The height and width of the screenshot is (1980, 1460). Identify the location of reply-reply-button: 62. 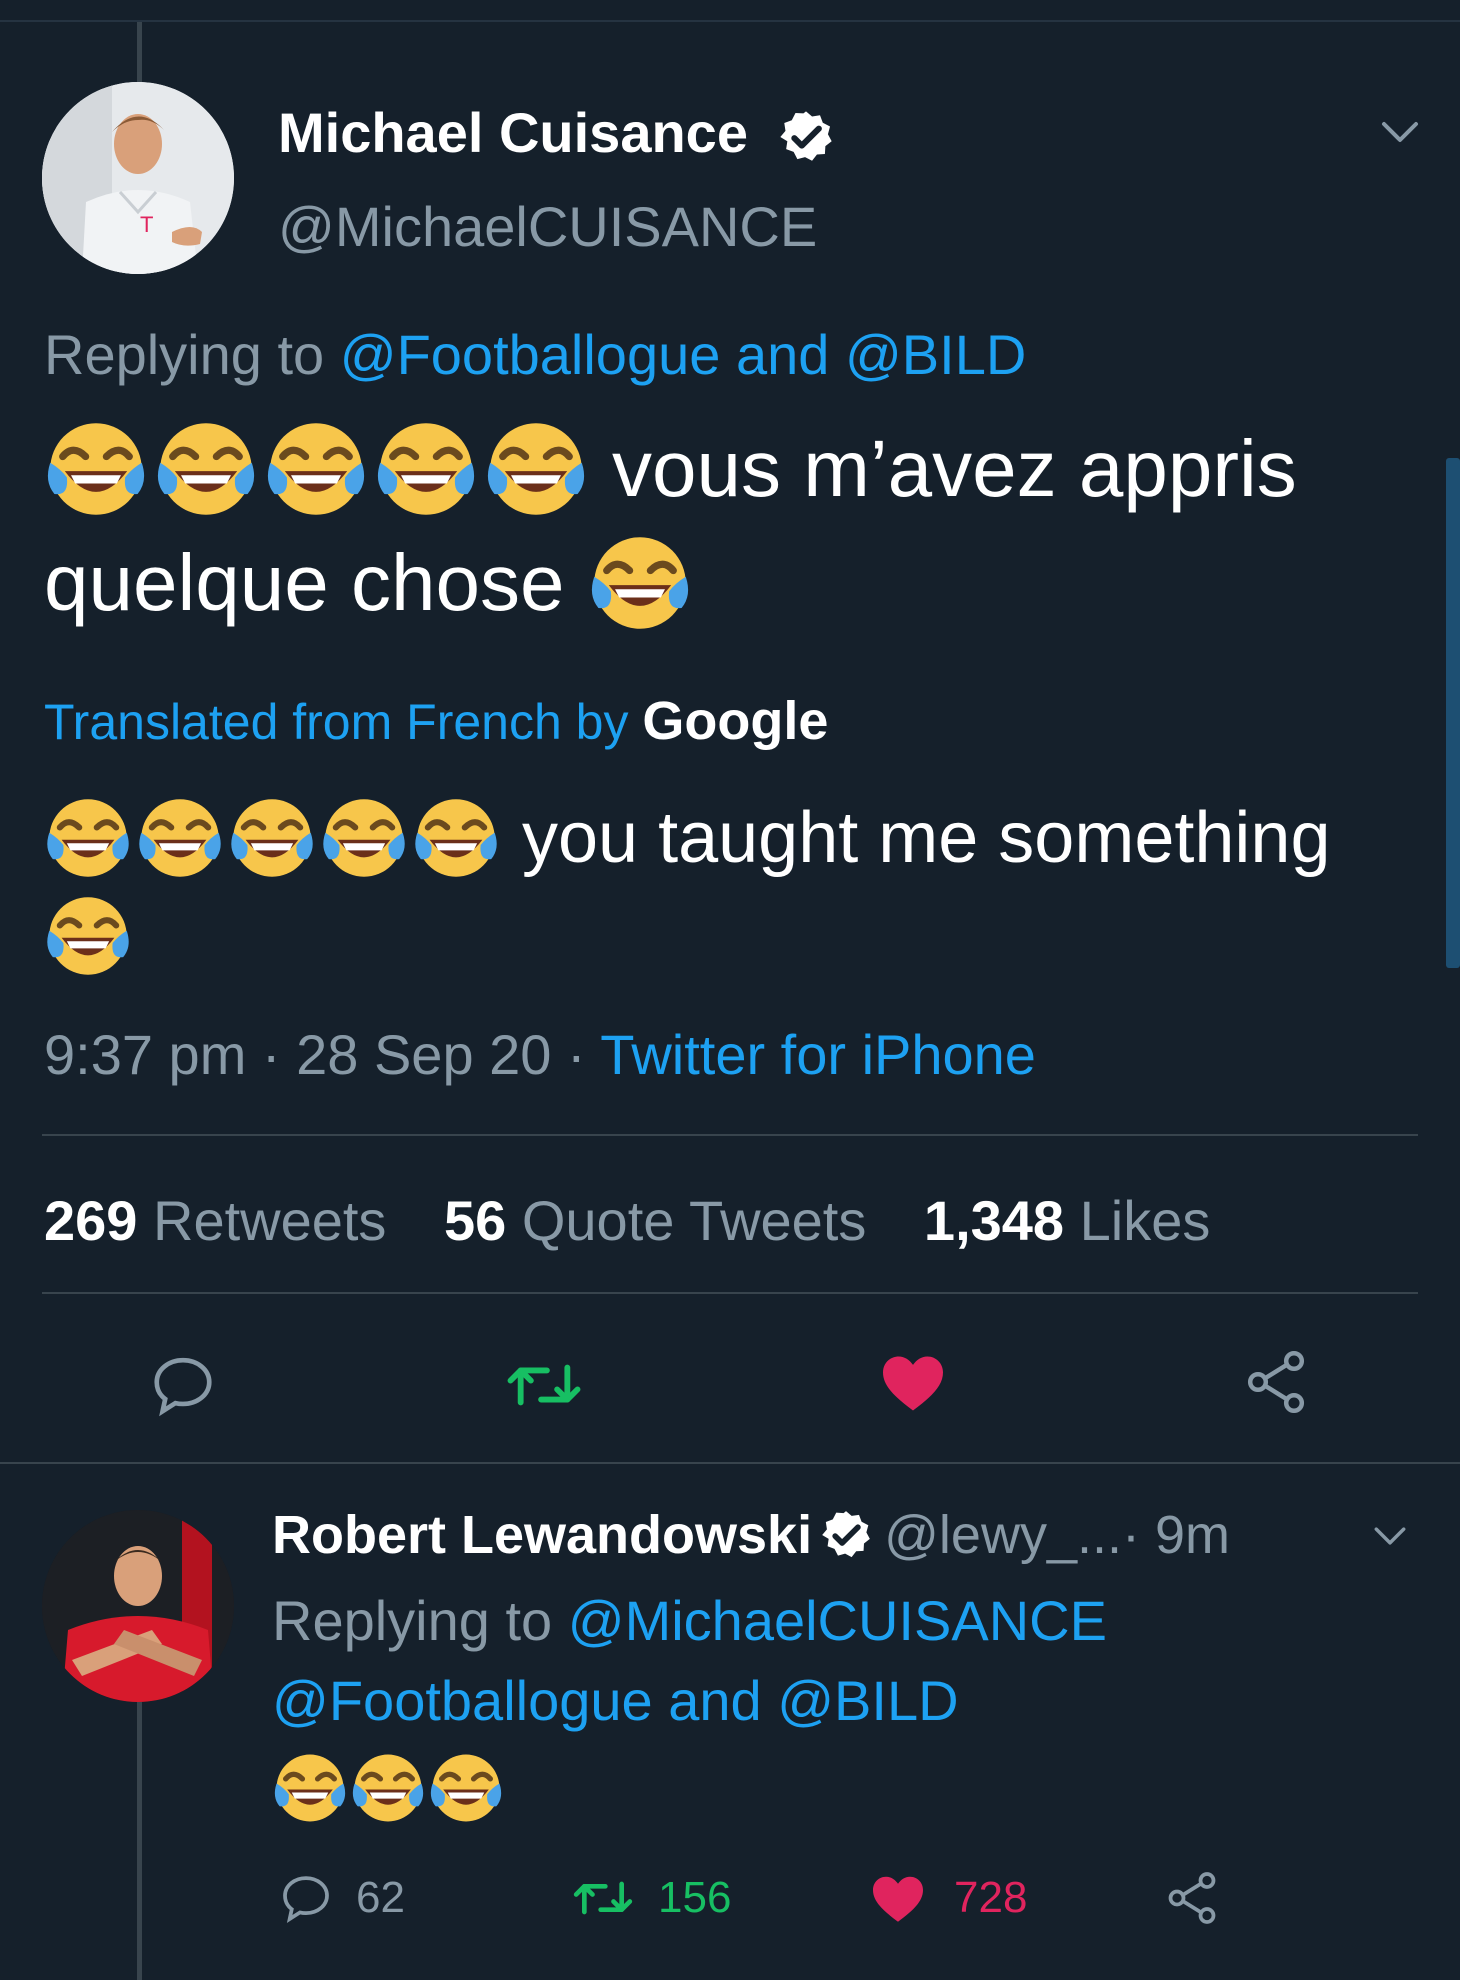
(341, 1898).